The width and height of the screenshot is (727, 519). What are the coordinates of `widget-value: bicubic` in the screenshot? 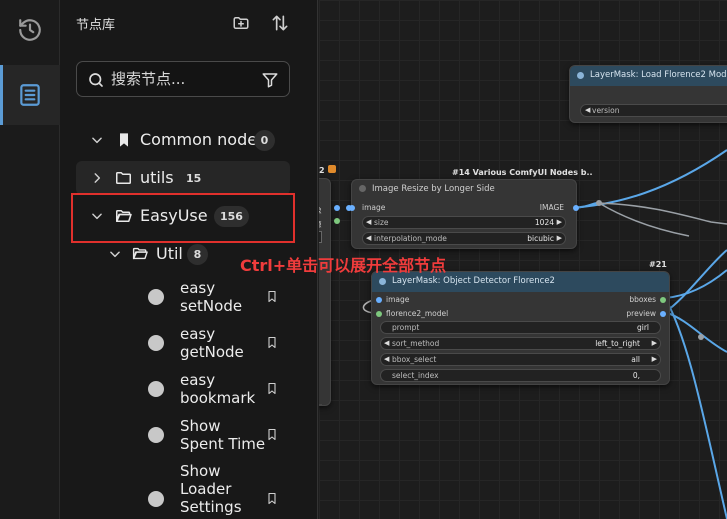 It's located at (540, 238).